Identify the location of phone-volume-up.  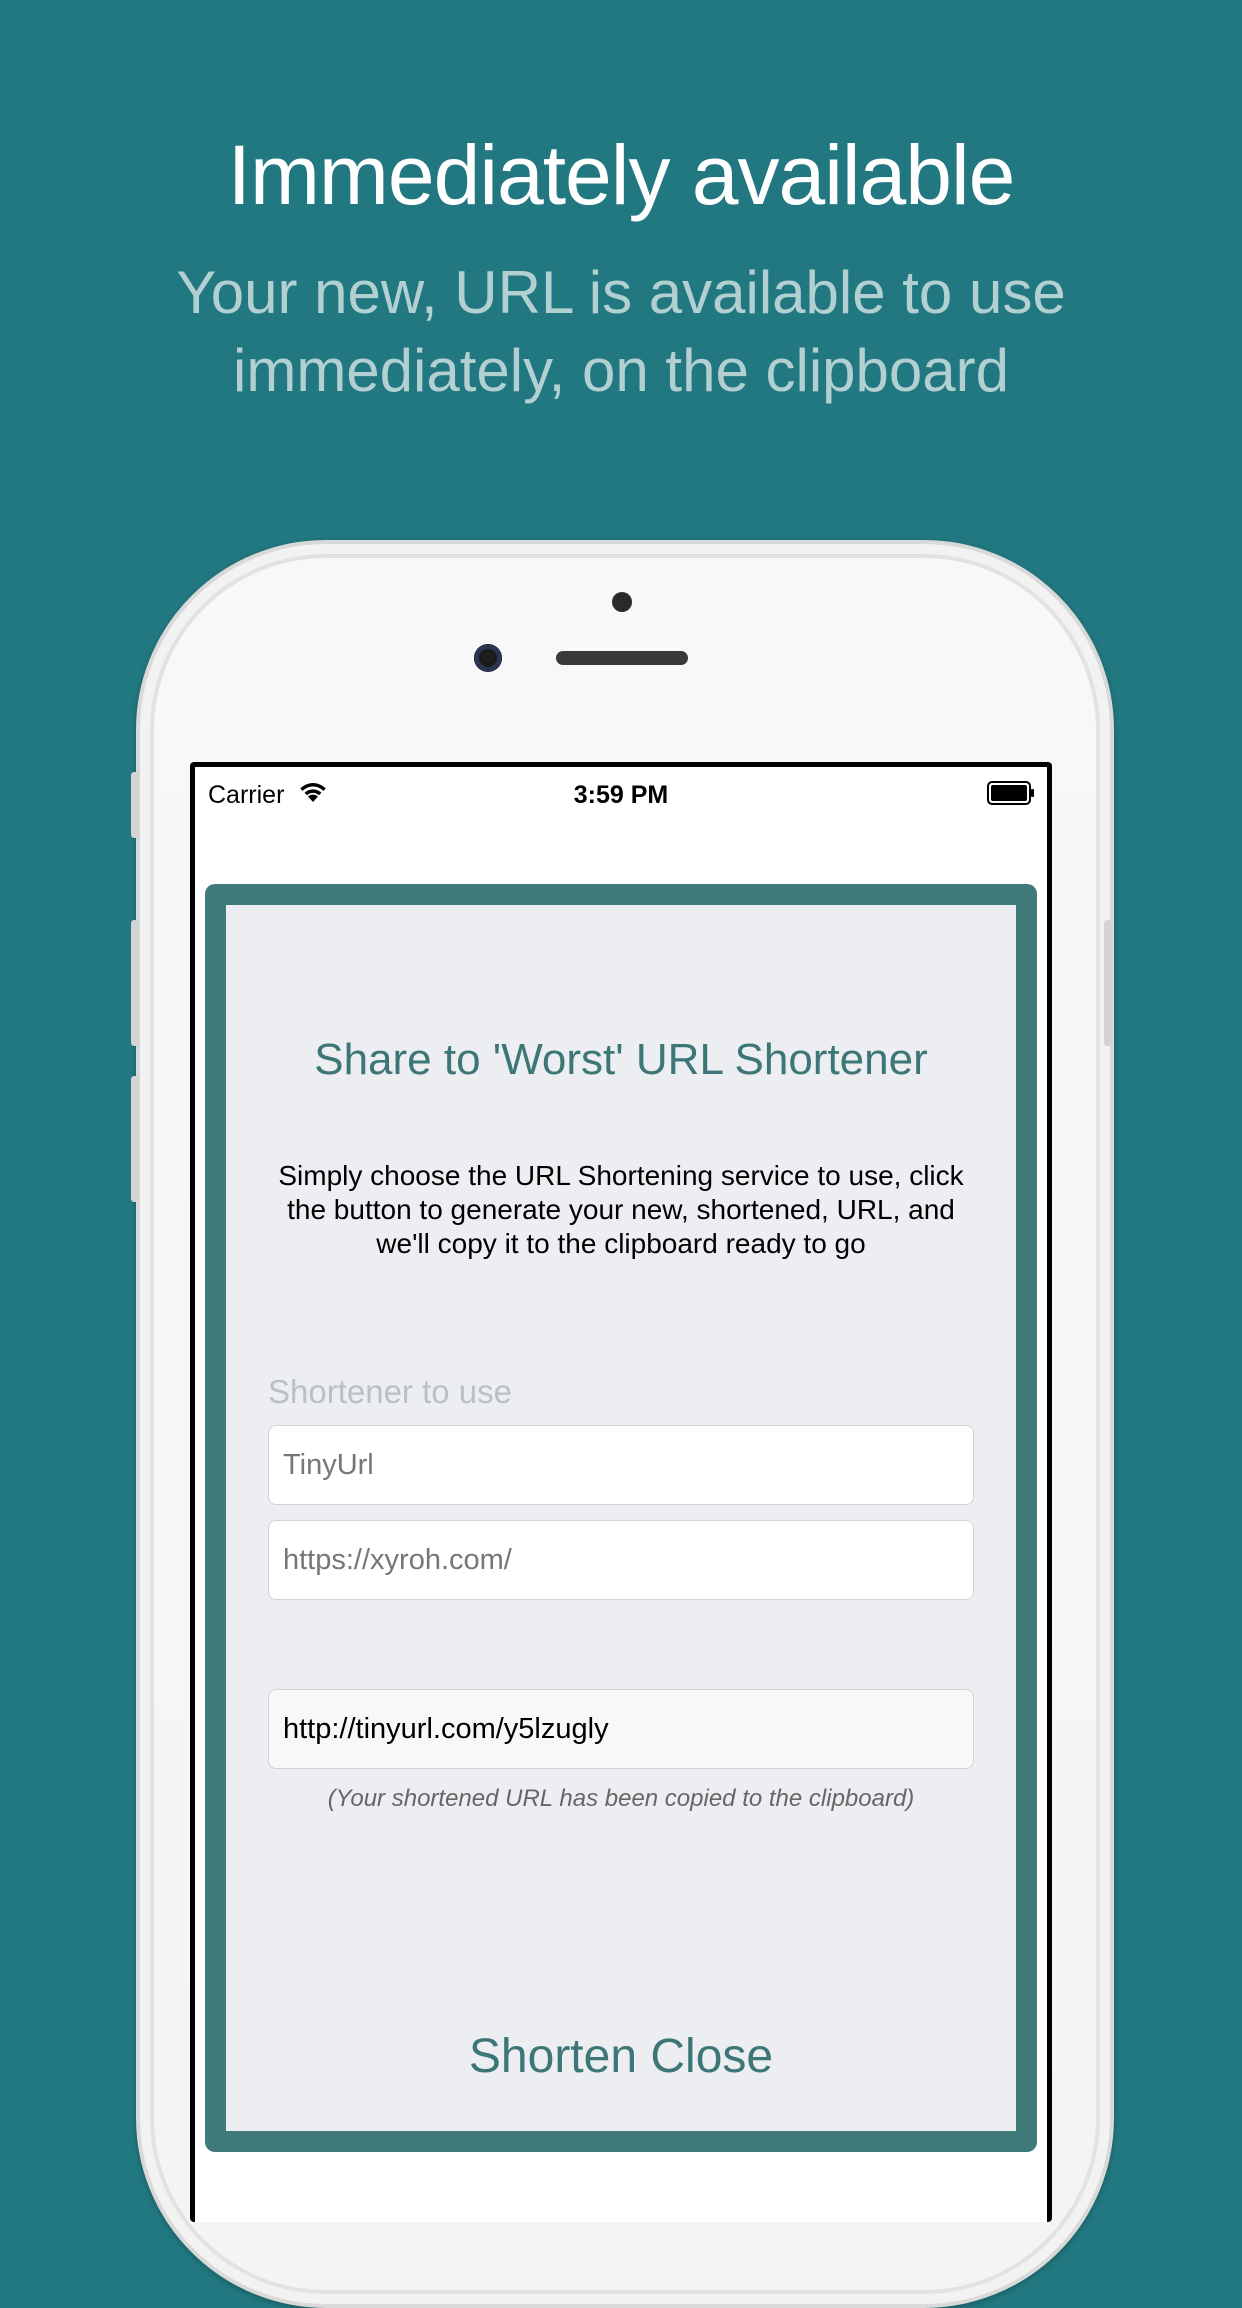
(135, 983).